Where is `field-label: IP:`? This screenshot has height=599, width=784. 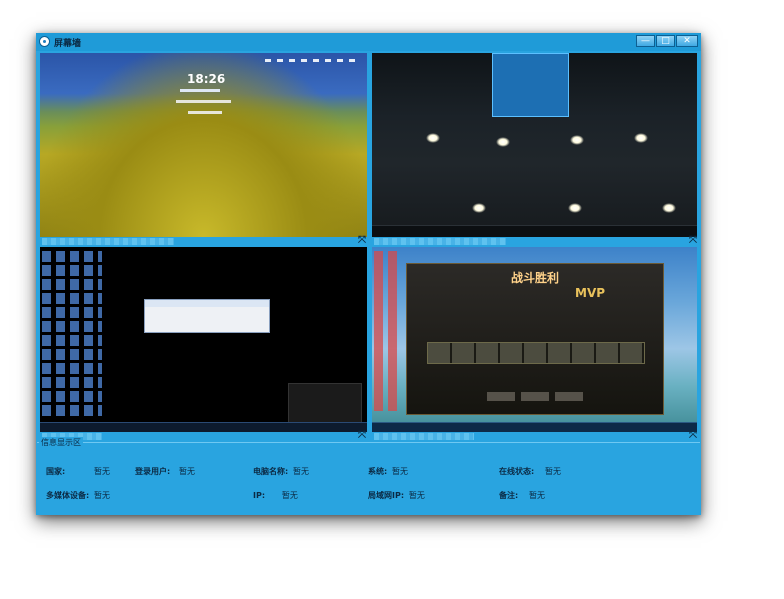
field-label: IP: is located at coordinates (259, 495).